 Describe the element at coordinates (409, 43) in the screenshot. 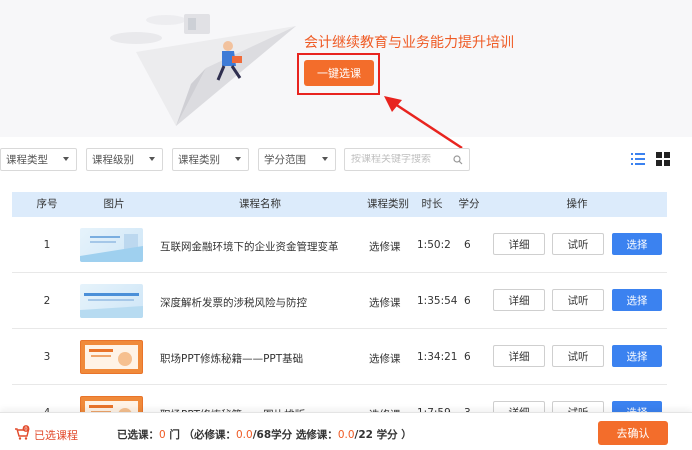

I see `course-title: 会计继续教育与业务能力提升培训` at that location.